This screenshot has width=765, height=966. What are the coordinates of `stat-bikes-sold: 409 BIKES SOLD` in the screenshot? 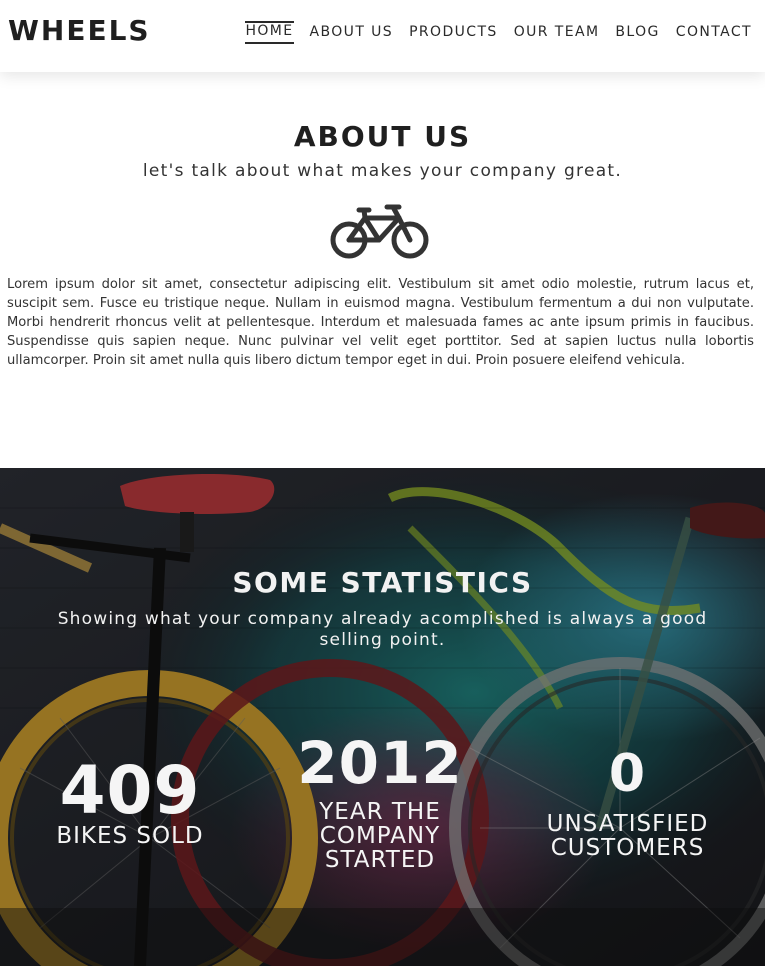 It's located at (130, 800).